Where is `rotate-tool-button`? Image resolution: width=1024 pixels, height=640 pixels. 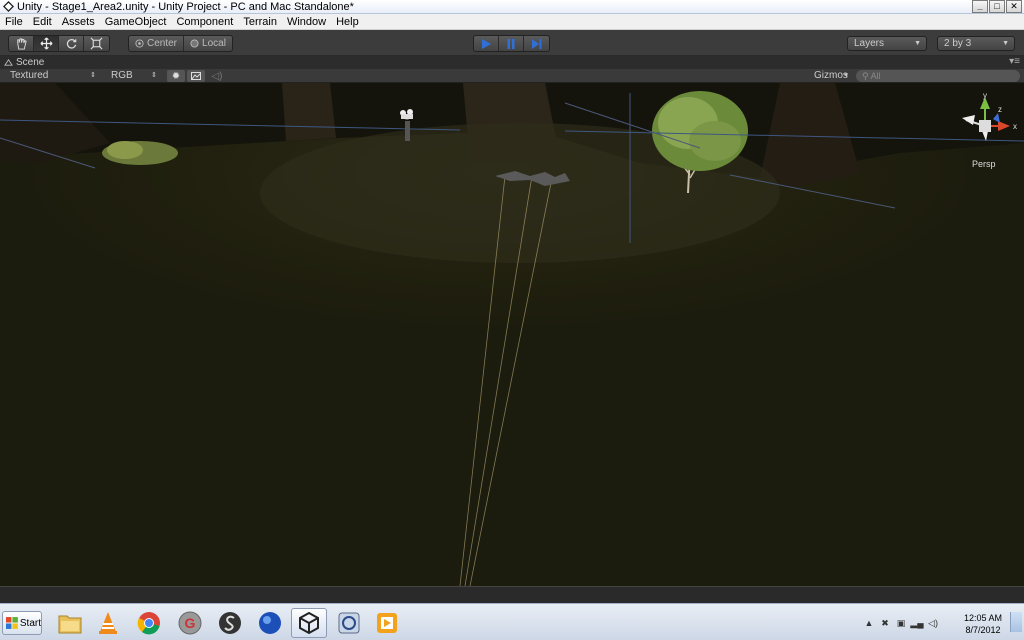 rotate-tool-button is located at coordinates (71, 43).